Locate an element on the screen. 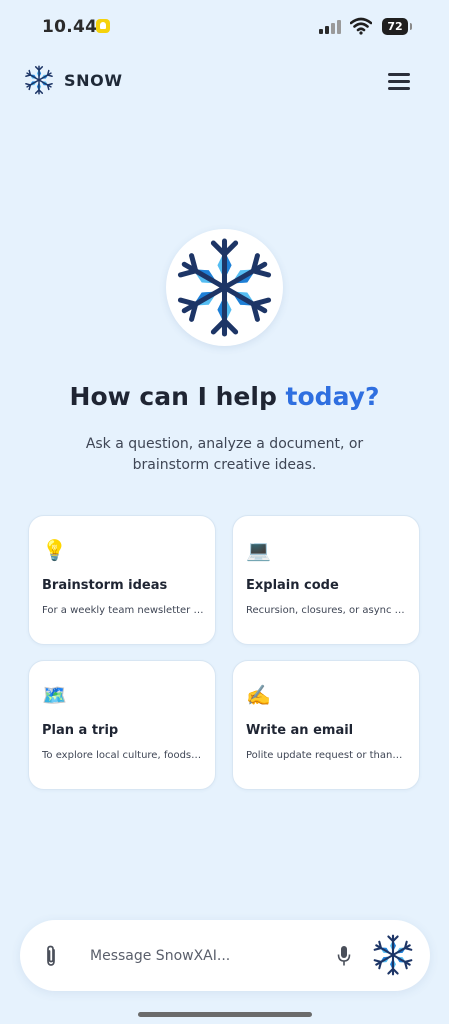 The width and height of the screenshot is (449, 1024). snapchat-notification-icon is located at coordinates (103, 26).